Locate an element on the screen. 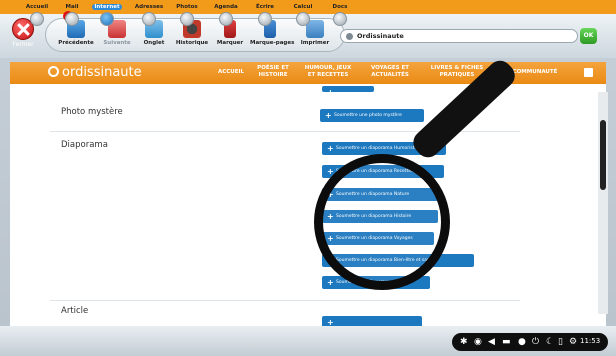 The height and width of the screenshot is (356, 616). dock-label: Calcul is located at coordinates (303, 7).